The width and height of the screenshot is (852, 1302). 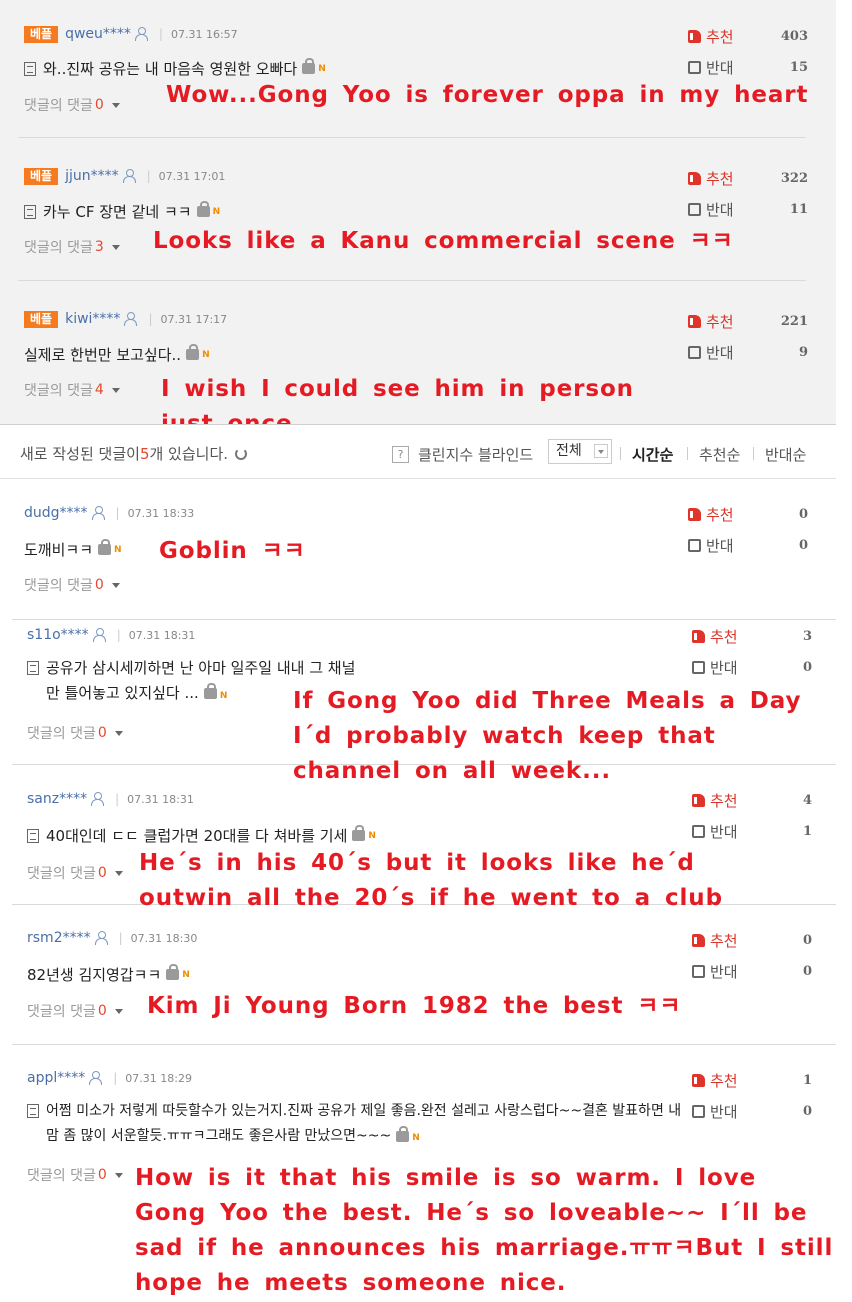 What do you see at coordinates (57, 799) in the screenshot?
I see `commenter-nickname: sanz****` at bounding box center [57, 799].